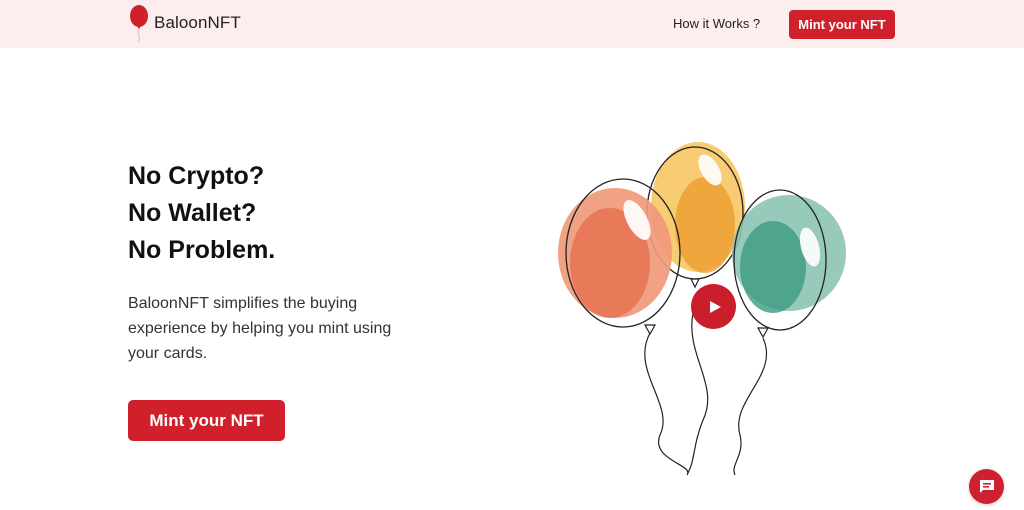 The height and width of the screenshot is (510, 1024). What do you see at coordinates (202, 250) in the screenshot?
I see `hero-title-line: No Problem.` at bounding box center [202, 250].